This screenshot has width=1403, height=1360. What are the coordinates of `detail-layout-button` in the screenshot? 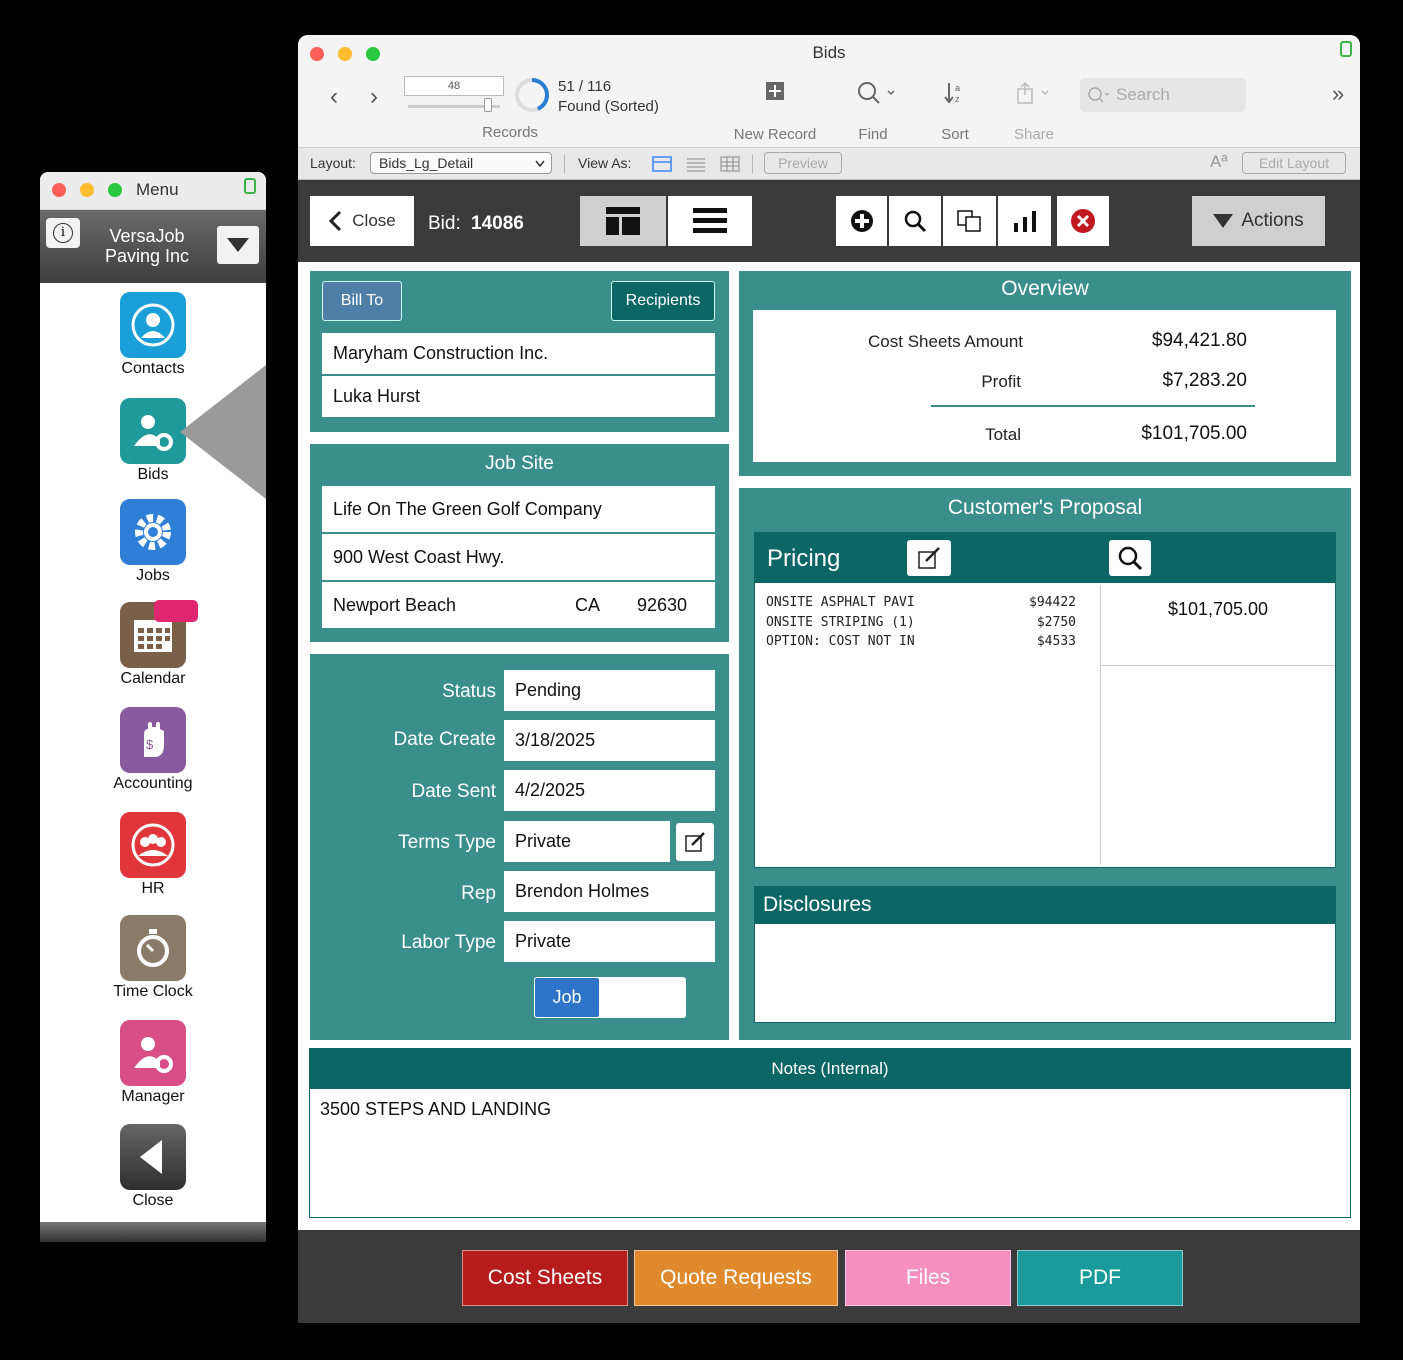 It's located at (623, 221).